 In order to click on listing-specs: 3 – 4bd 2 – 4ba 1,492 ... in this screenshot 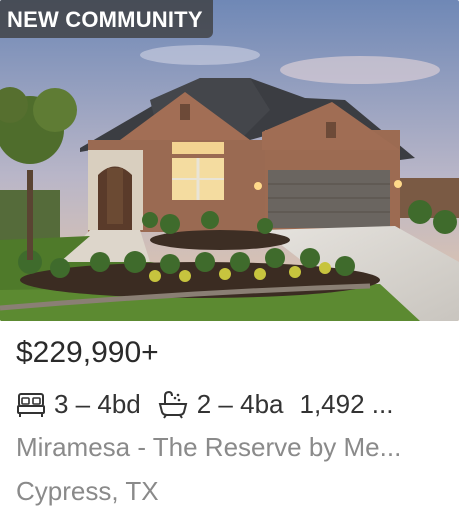, I will do `click(236, 404)`.